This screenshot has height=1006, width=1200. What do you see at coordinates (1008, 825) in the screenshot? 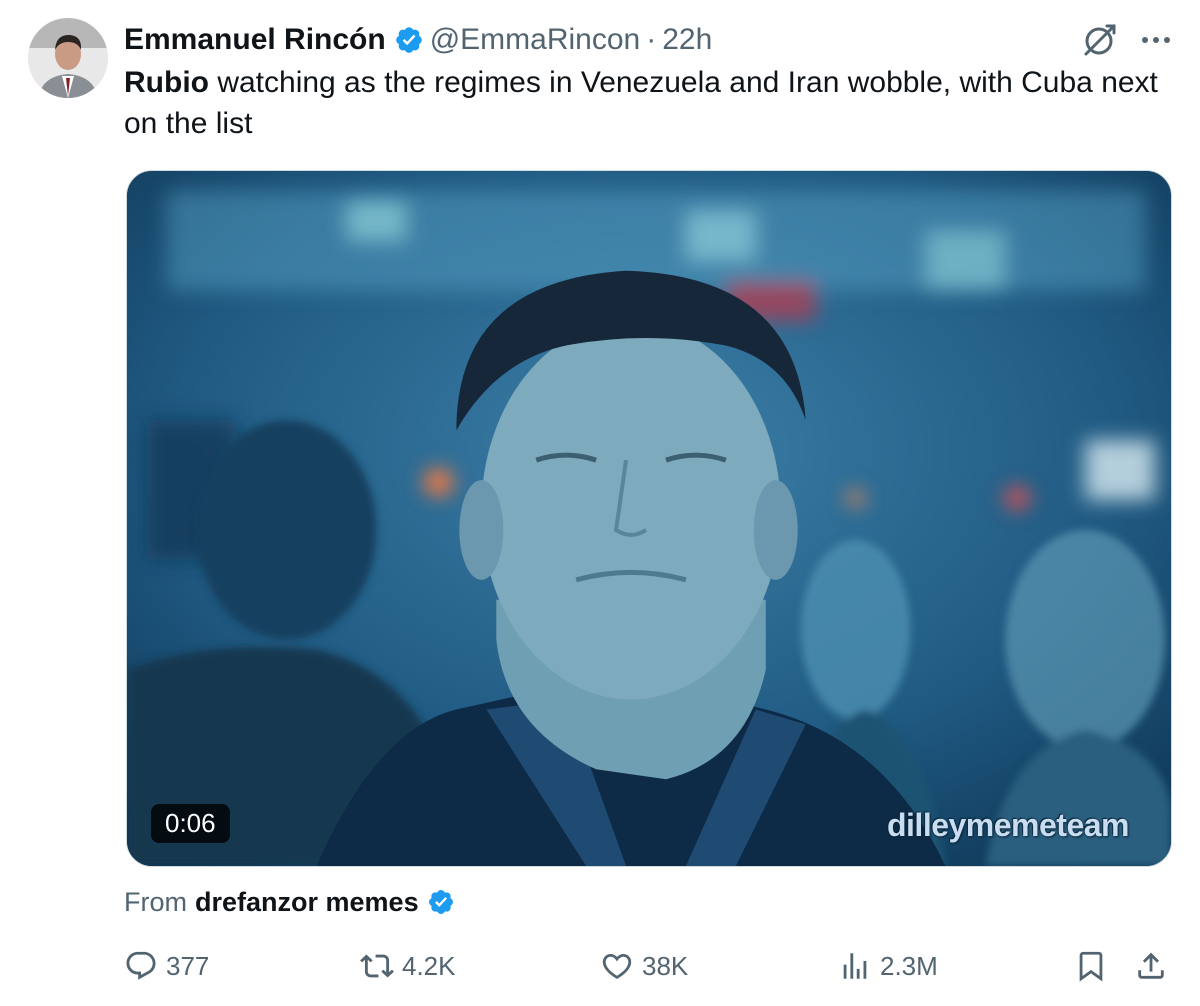
I see `video-watermark: dilleymemeteam` at bounding box center [1008, 825].